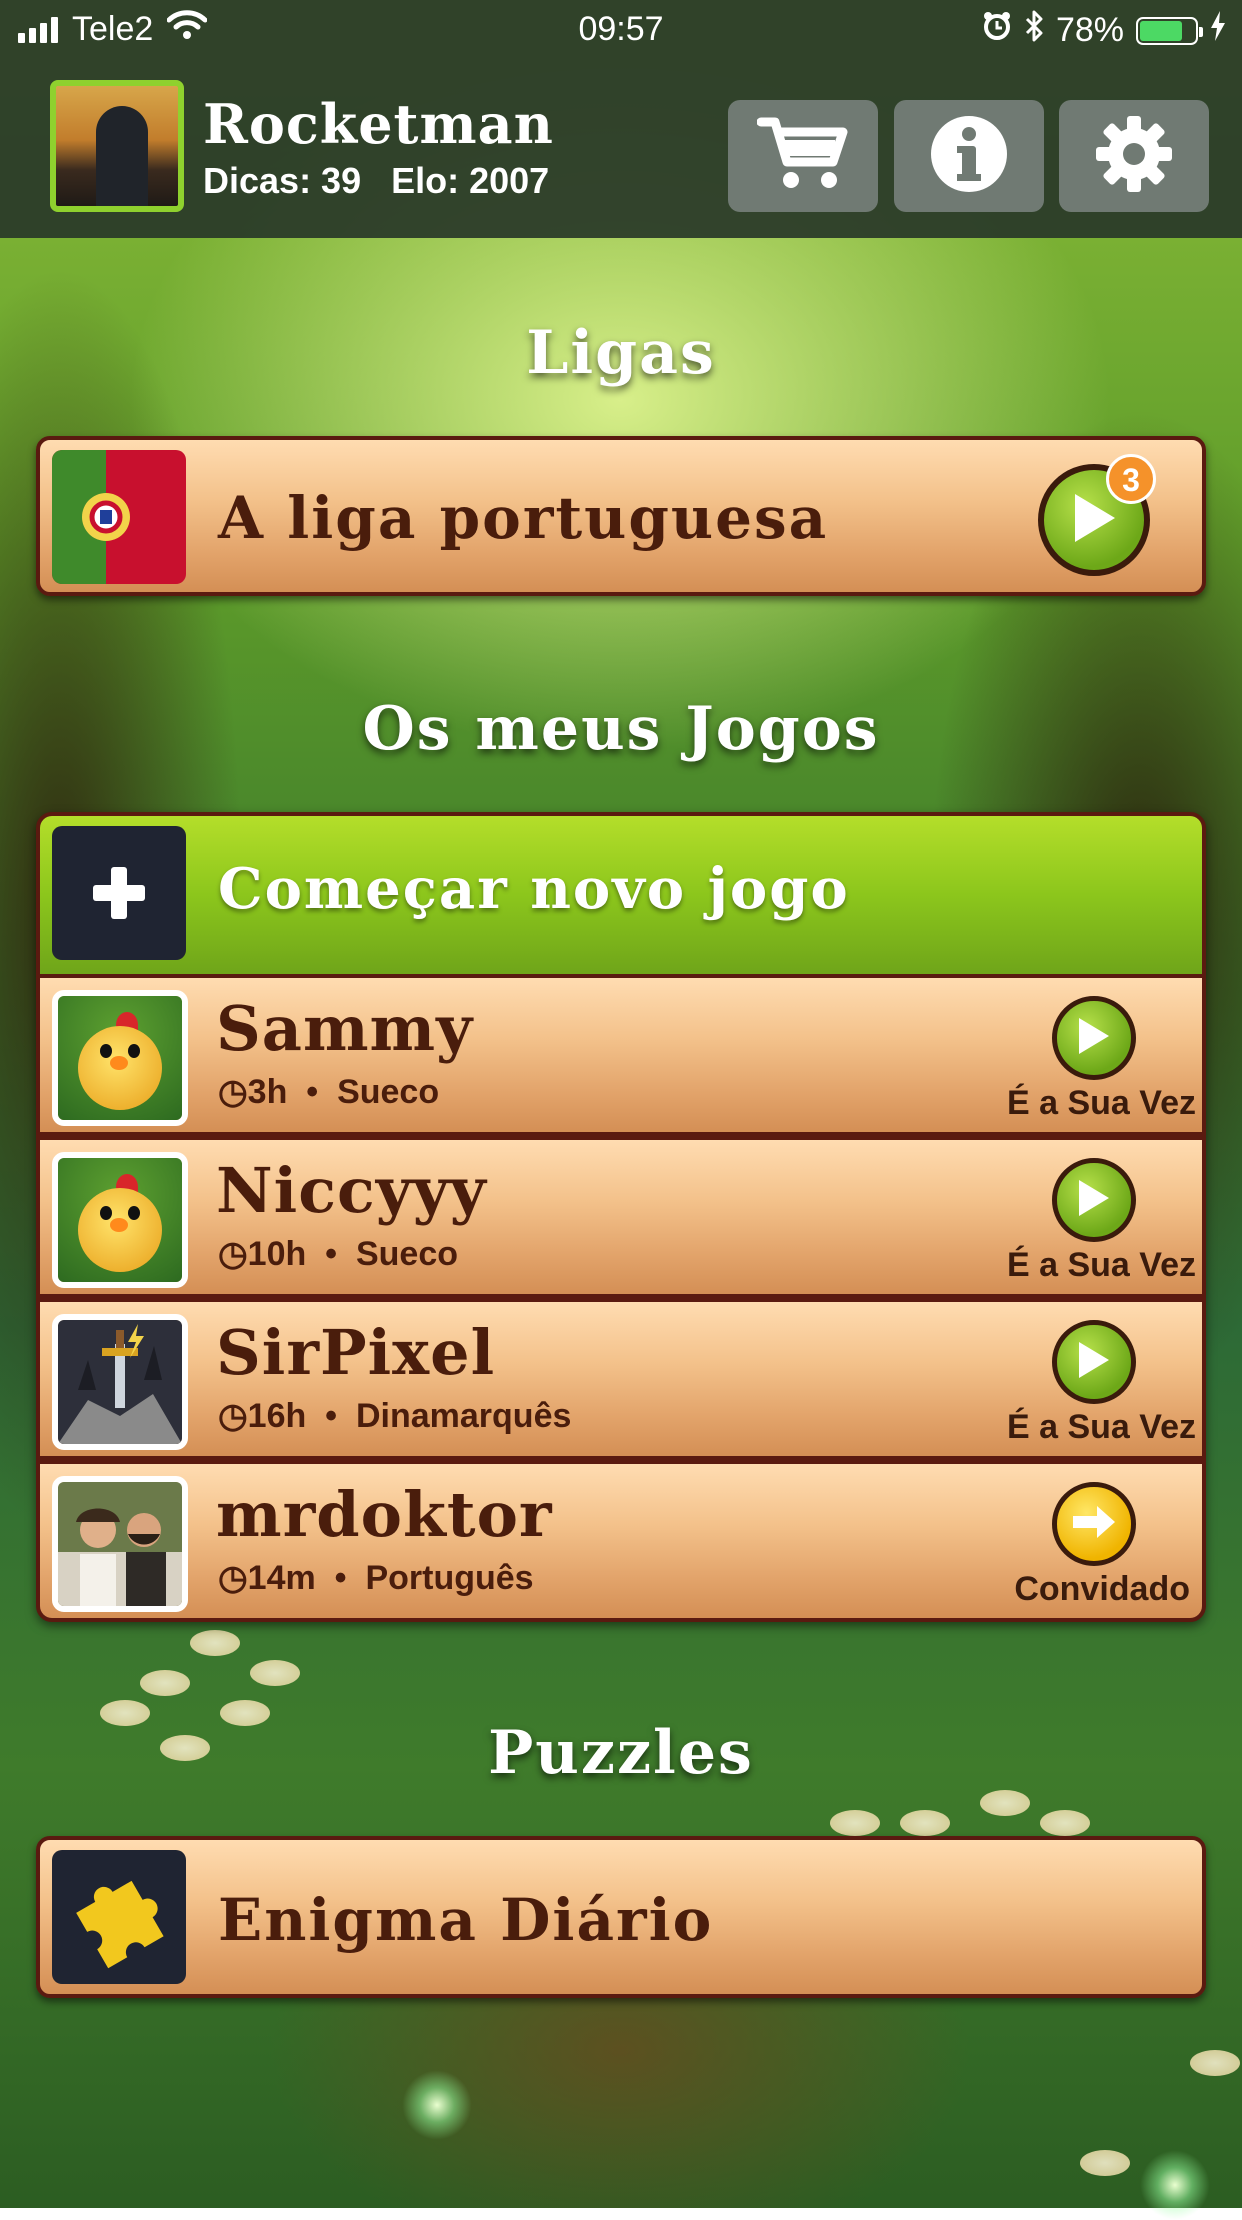  What do you see at coordinates (997, 30) in the screenshot?
I see `alarm-icon` at bounding box center [997, 30].